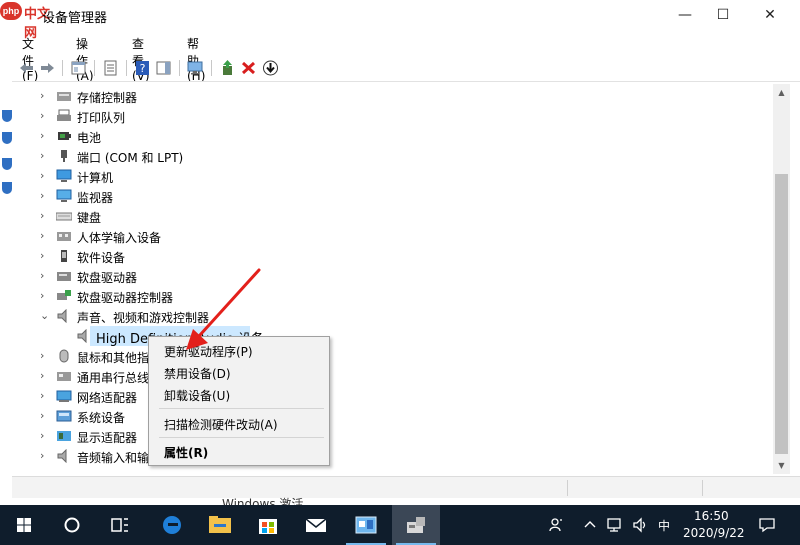 This screenshot has width=800, height=545. Describe the element at coordinates (781, 465) in the screenshot. I see `scroll-down-arrow-icon: ▼` at that location.